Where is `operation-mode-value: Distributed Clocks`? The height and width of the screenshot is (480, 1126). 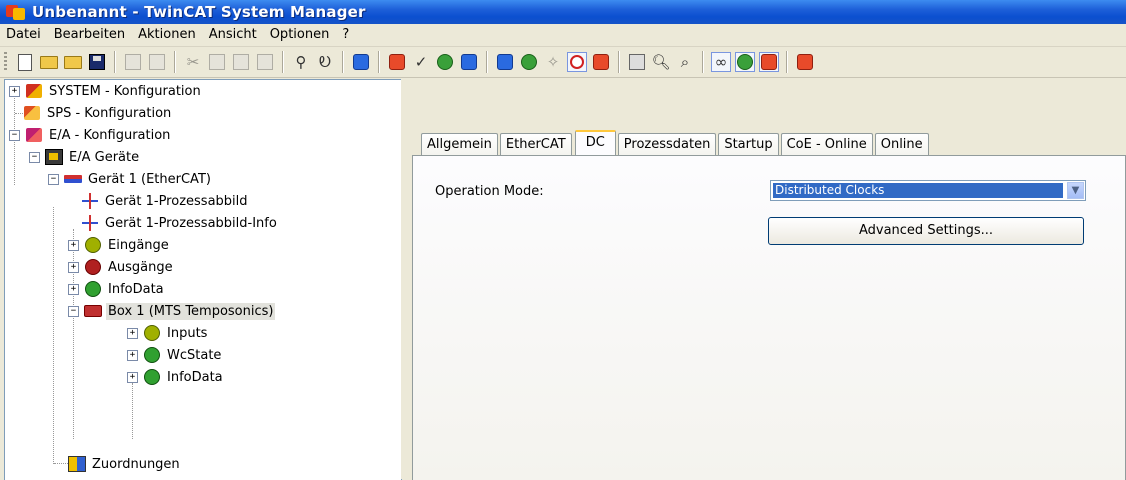
operation-mode-value: Distributed Clocks is located at coordinates (918, 190).